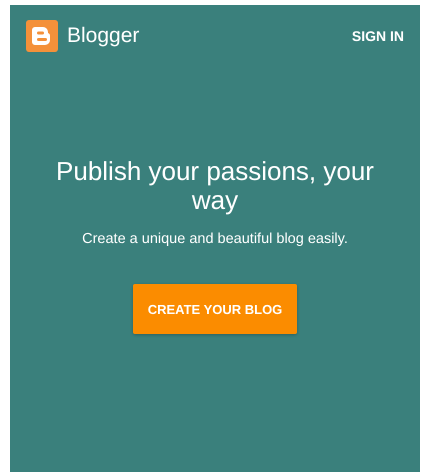  What do you see at coordinates (42, 36) in the screenshot?
I see `logo-icon` at bounding box center [42, 36].